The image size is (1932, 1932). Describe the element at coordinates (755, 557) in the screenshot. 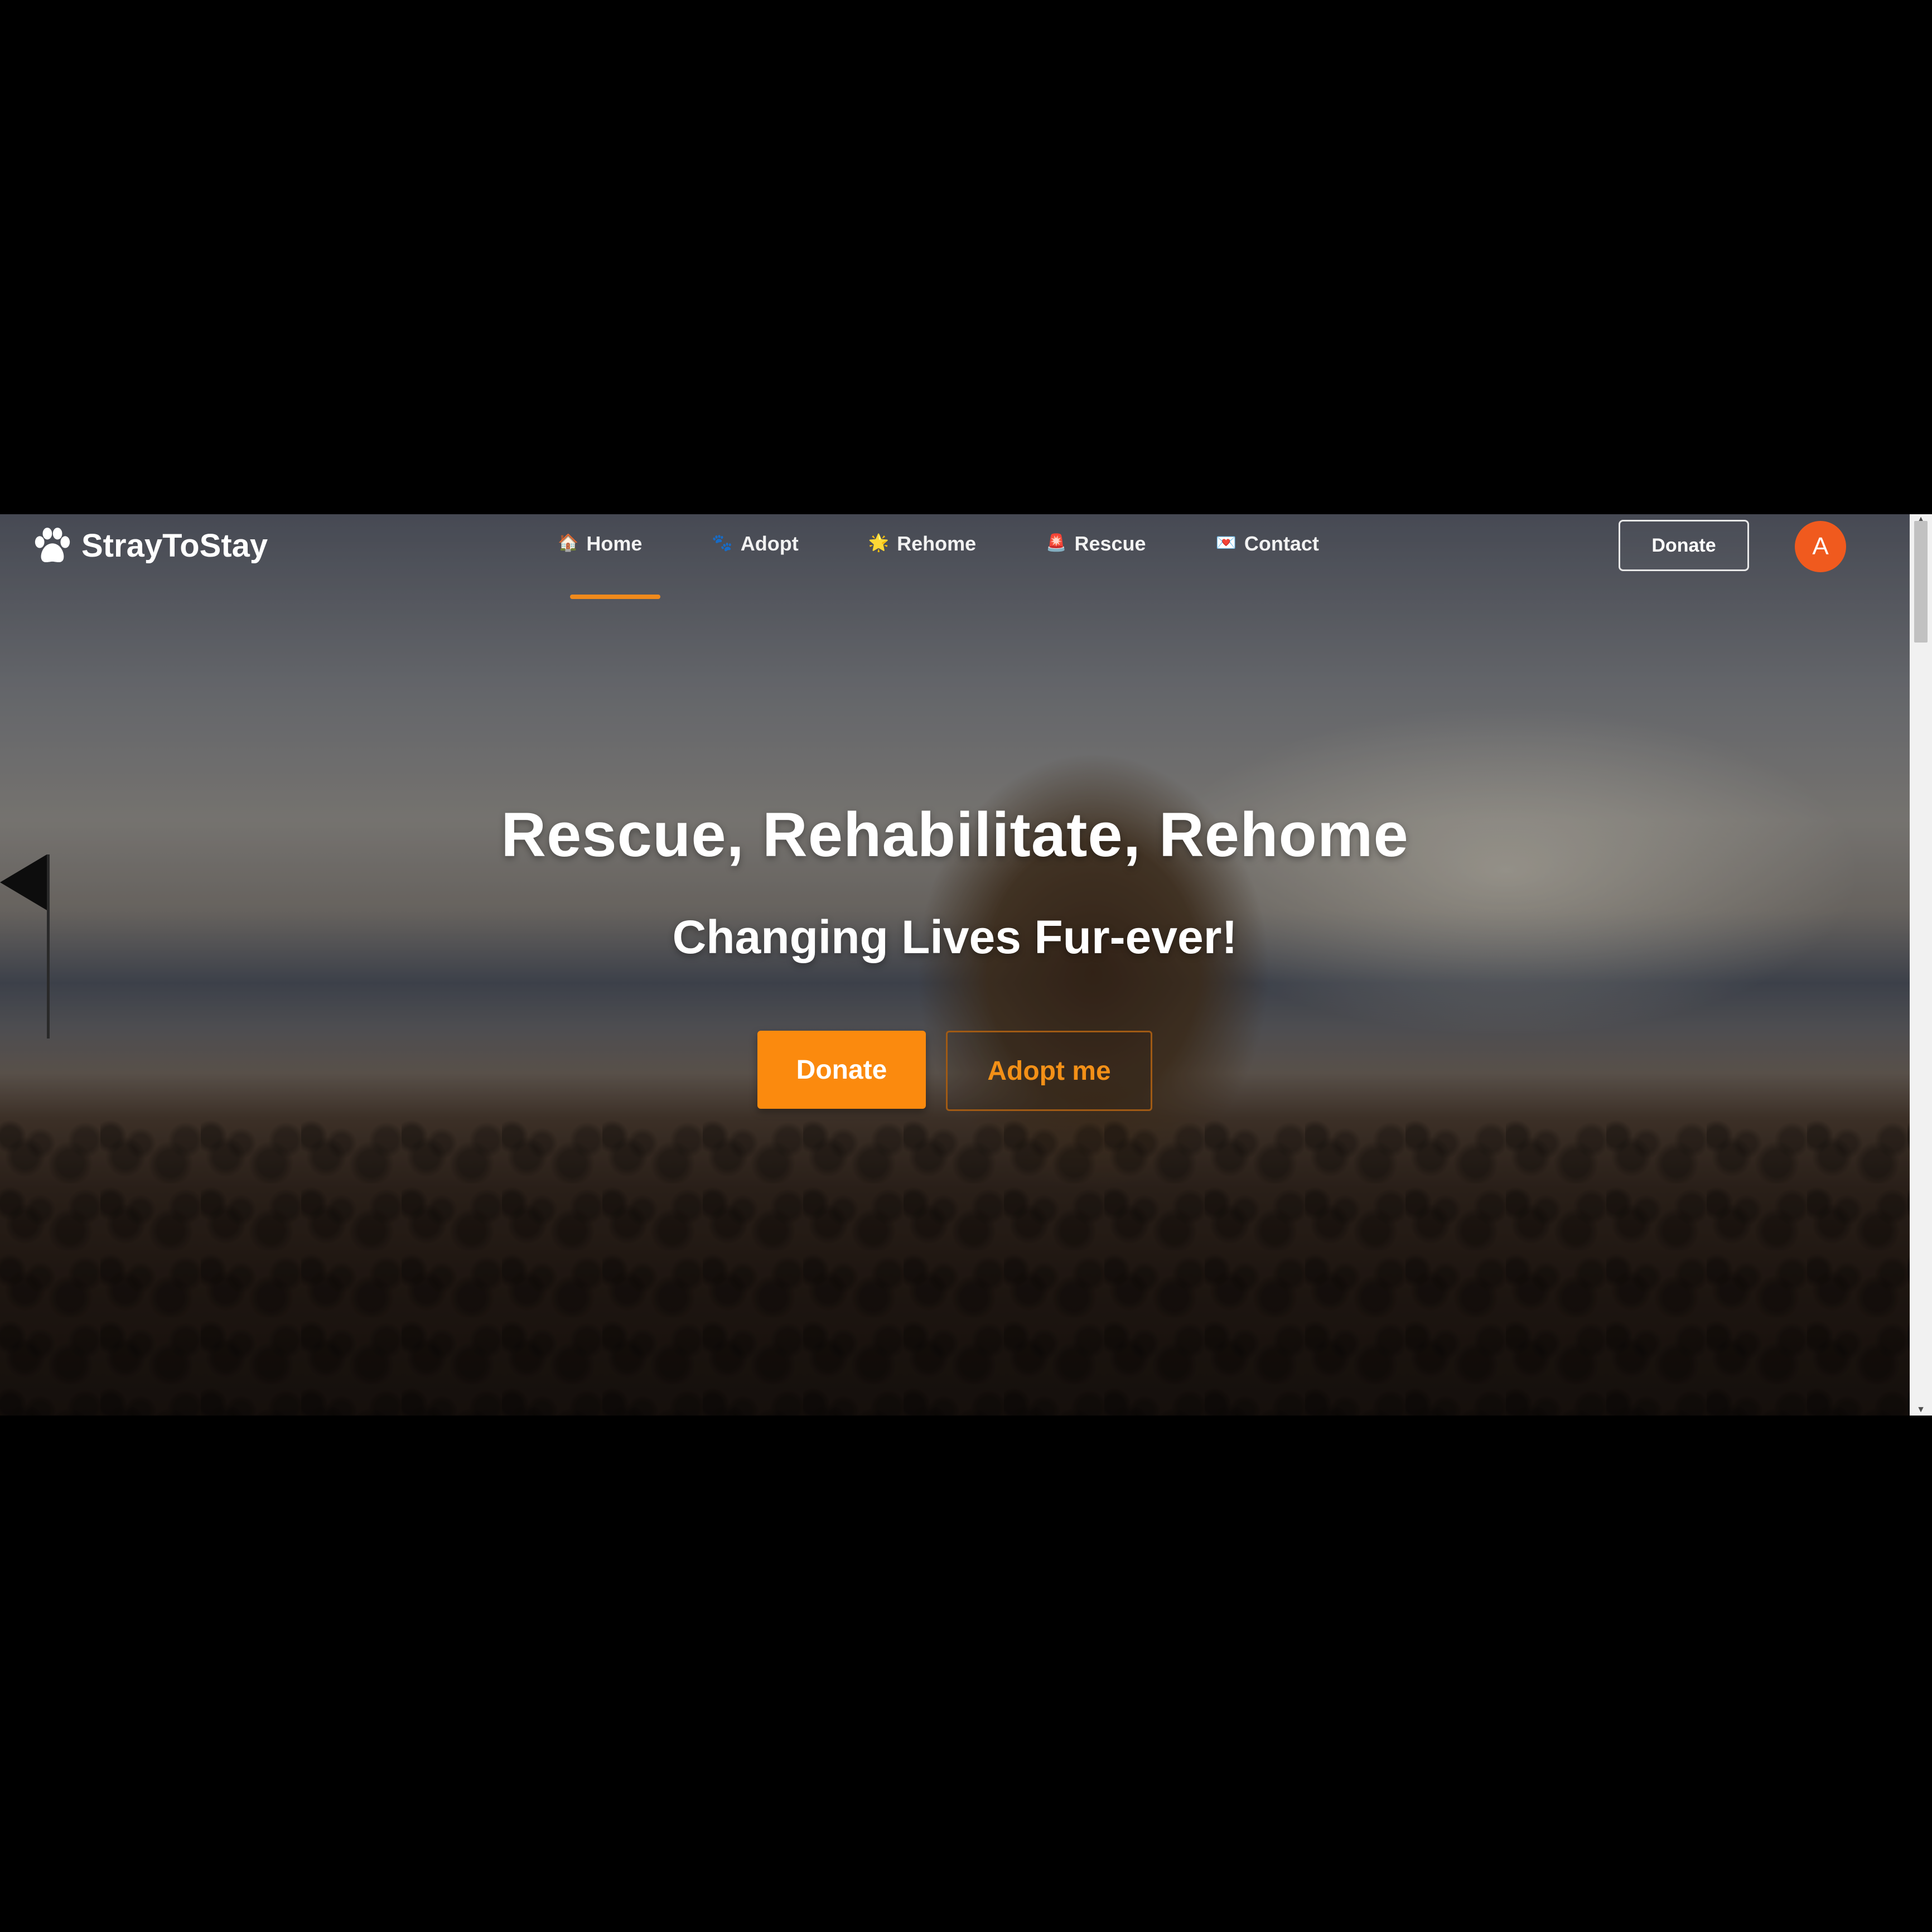

I see `nav-item-adopt: 🐾 Adopt` at that location.